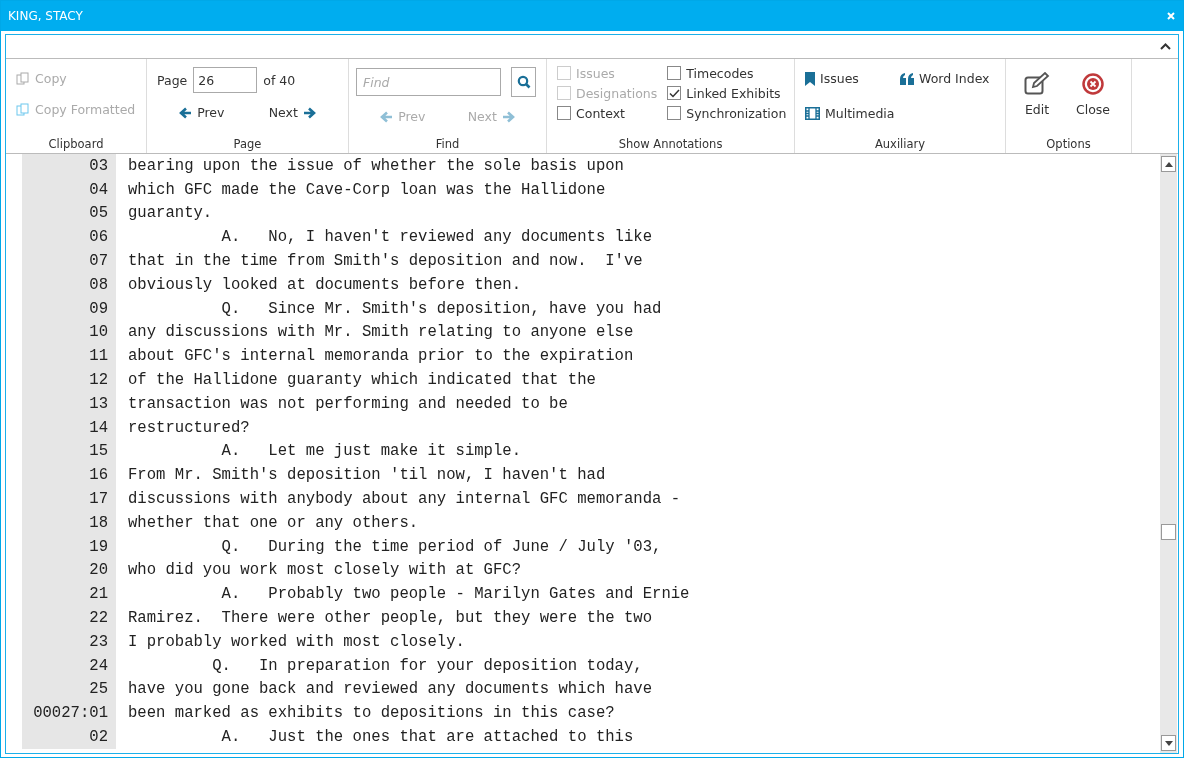 The width and height of the screenshot is (1184, 758). Describe the element at coordinates (69, 403) in the screenshot. I see `line-number: 13` at that location.